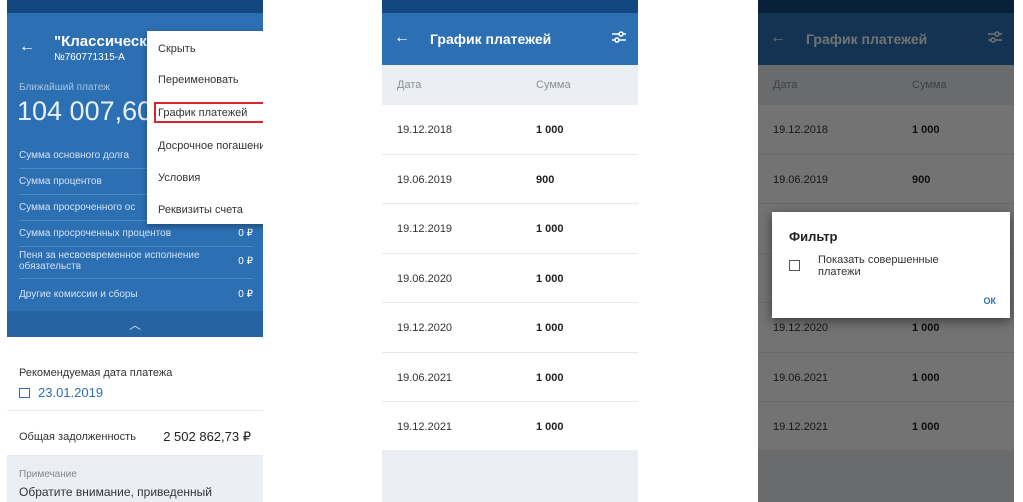 The width and height of the screenshot is (1023, 502). Describe the element at coordinates (545, 179) in the screenshot. I see `row-sum: 900` at that location.